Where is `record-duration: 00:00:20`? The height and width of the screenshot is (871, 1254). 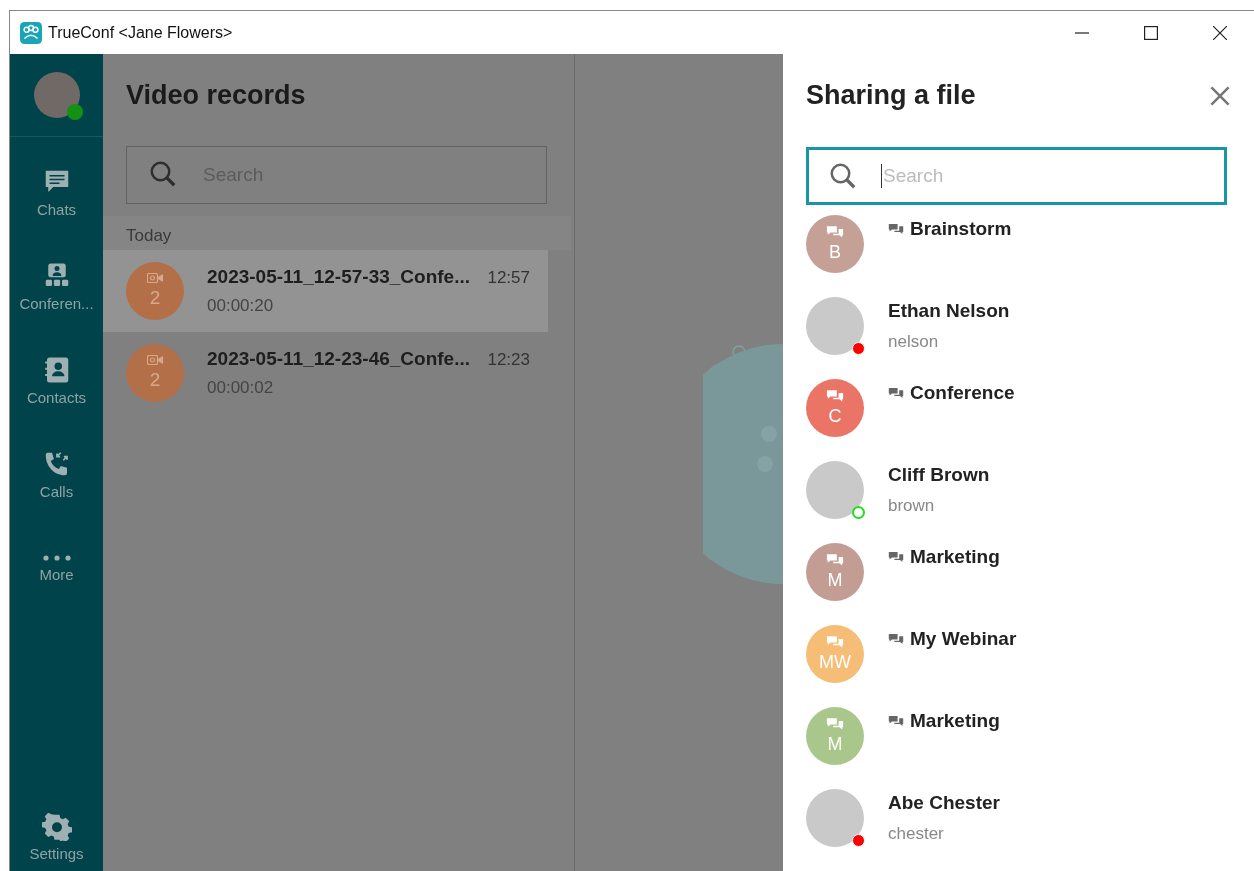
record-duration: 00:00:20 is located at coordinates (241, 306).